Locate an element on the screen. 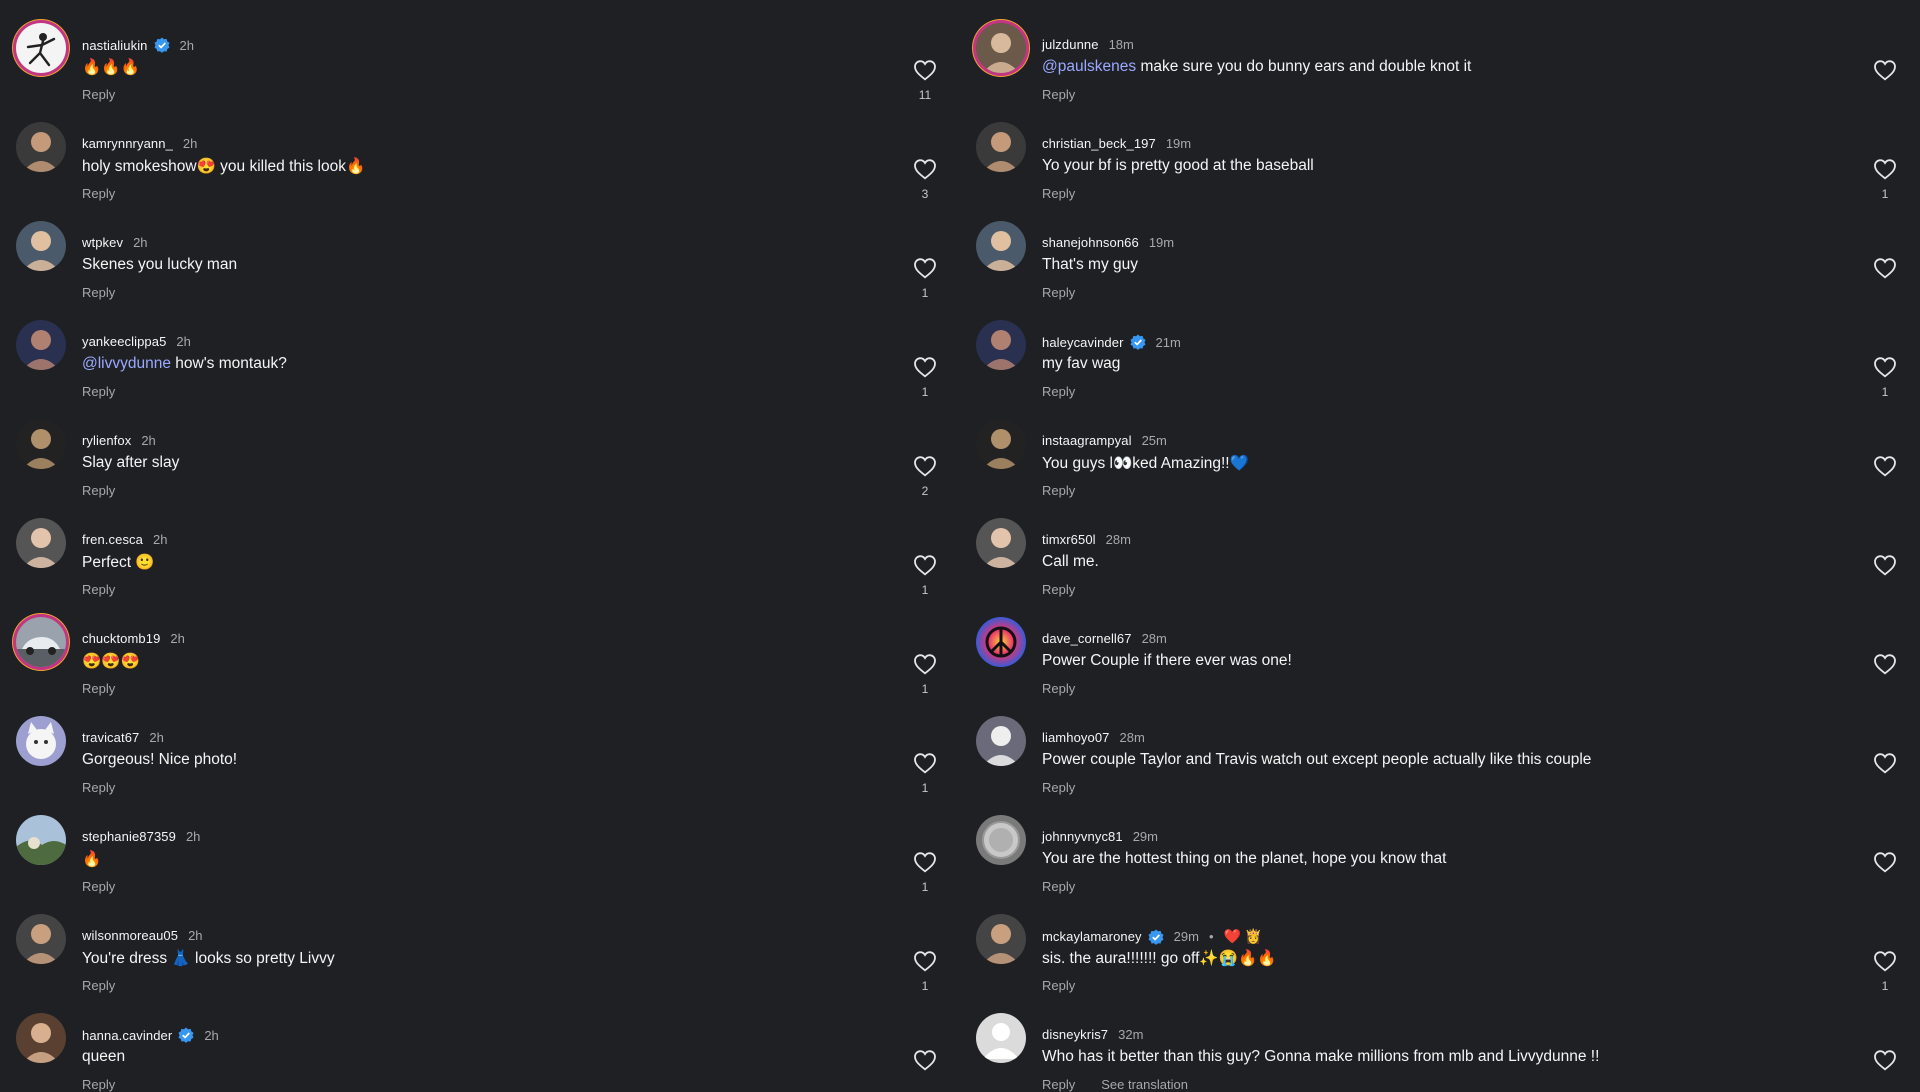  comment-header: liamhoyo07 28m is located at coordinates (1093, 737).